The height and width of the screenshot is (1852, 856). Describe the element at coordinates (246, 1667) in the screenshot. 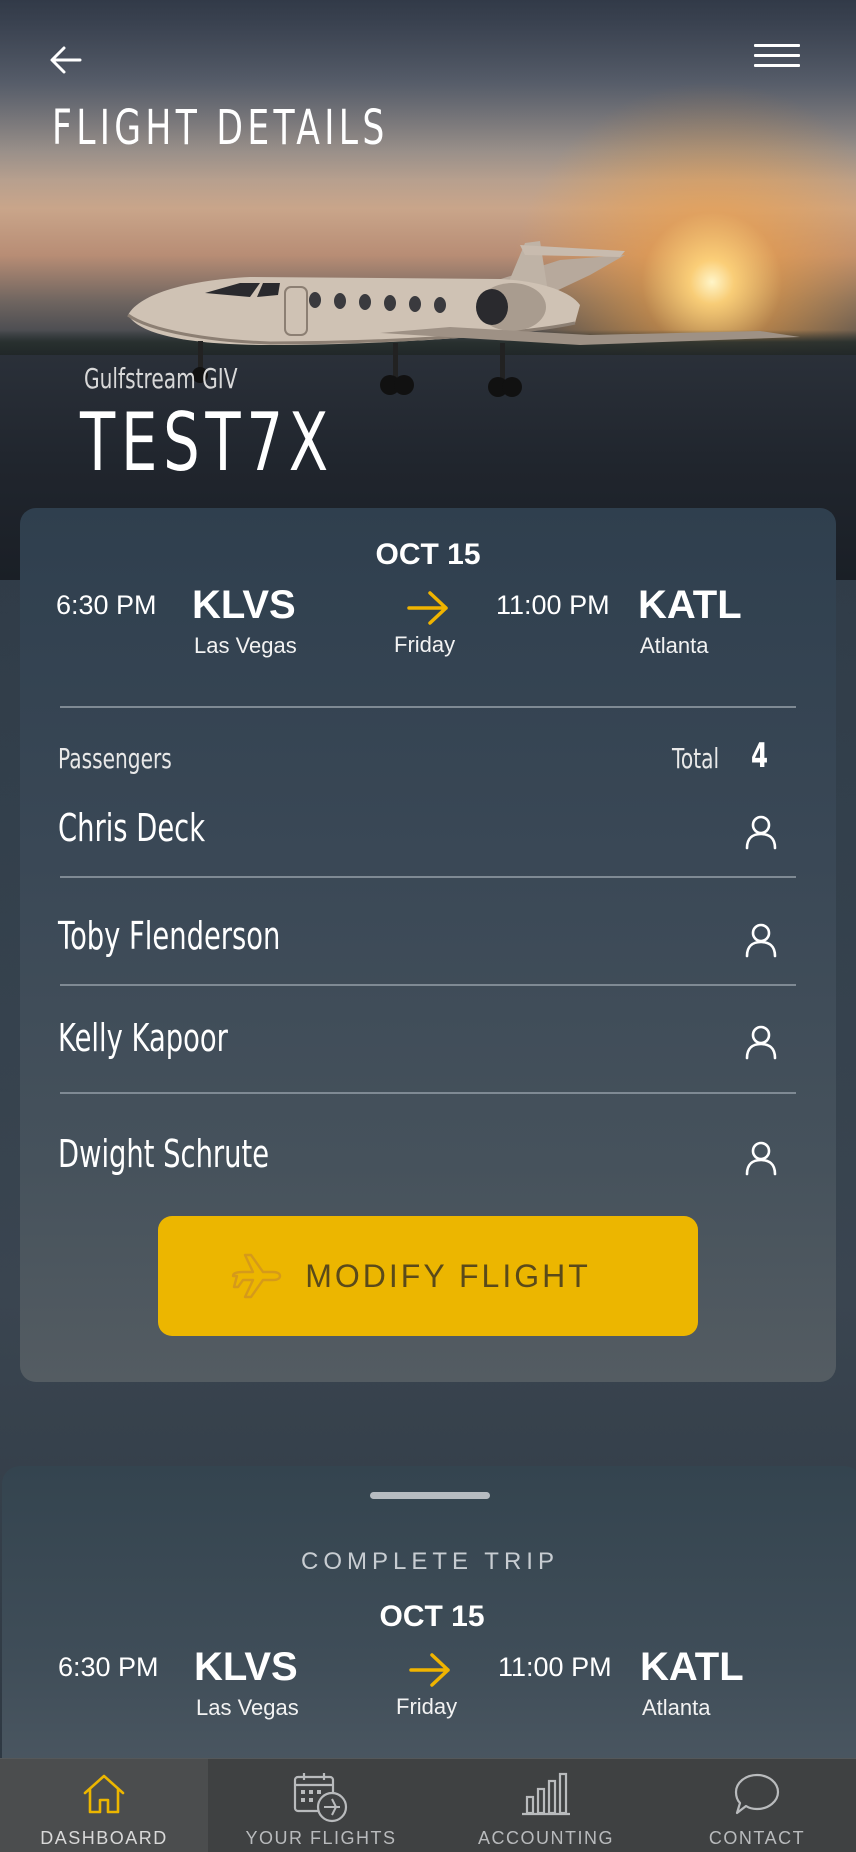

I see `trip-departure-code: KLVS` at that location.